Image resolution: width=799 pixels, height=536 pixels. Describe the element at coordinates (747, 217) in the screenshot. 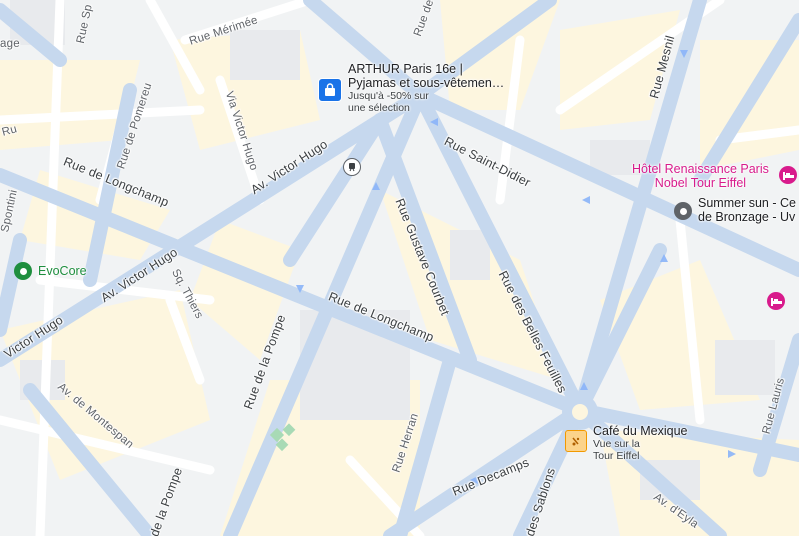

I see `poi-summer-sun-line2: de Bronzage - Uv` at that location.